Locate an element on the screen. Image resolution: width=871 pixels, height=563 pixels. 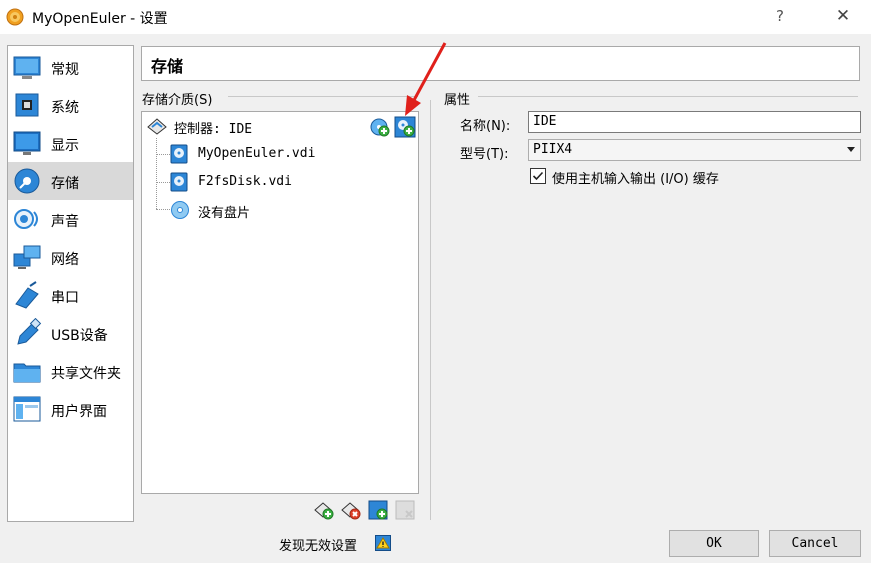
sidebar-item-sound: 声音 is located at coordinates (70, 219).